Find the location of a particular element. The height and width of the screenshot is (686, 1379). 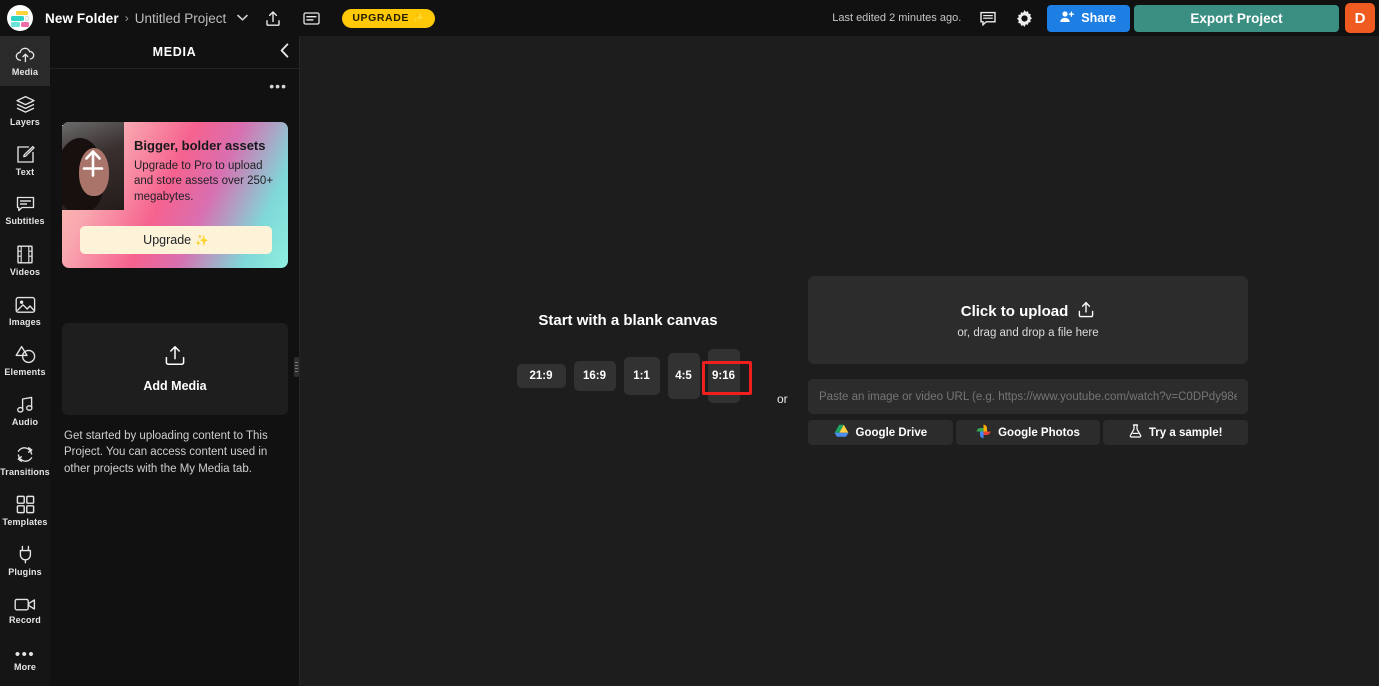

record-camera-icon is located at coordinates (25, 604).